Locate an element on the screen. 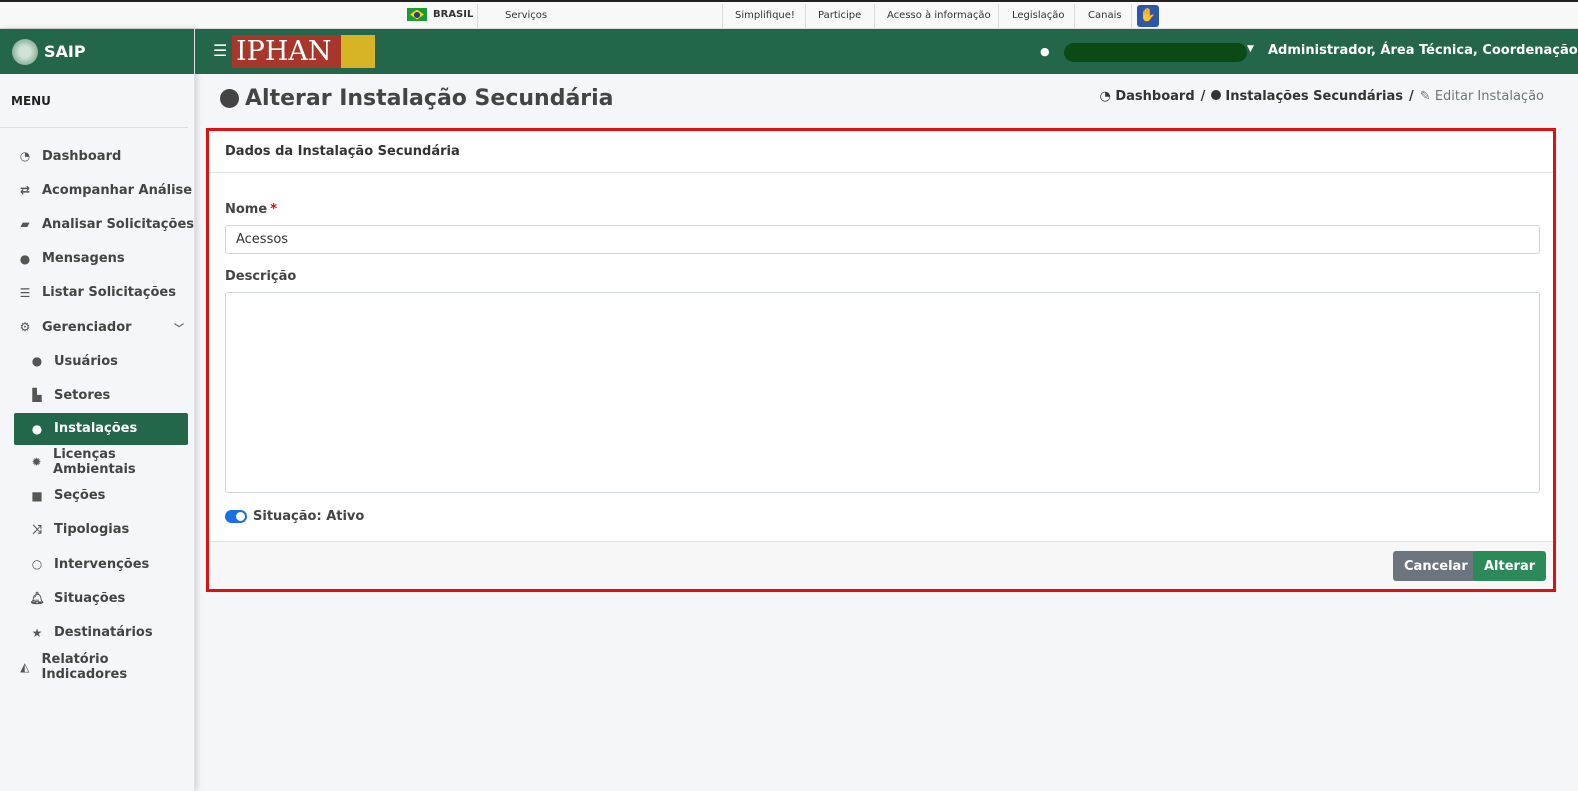  nome-label-text: Nome is located at coordinates (246, 209).